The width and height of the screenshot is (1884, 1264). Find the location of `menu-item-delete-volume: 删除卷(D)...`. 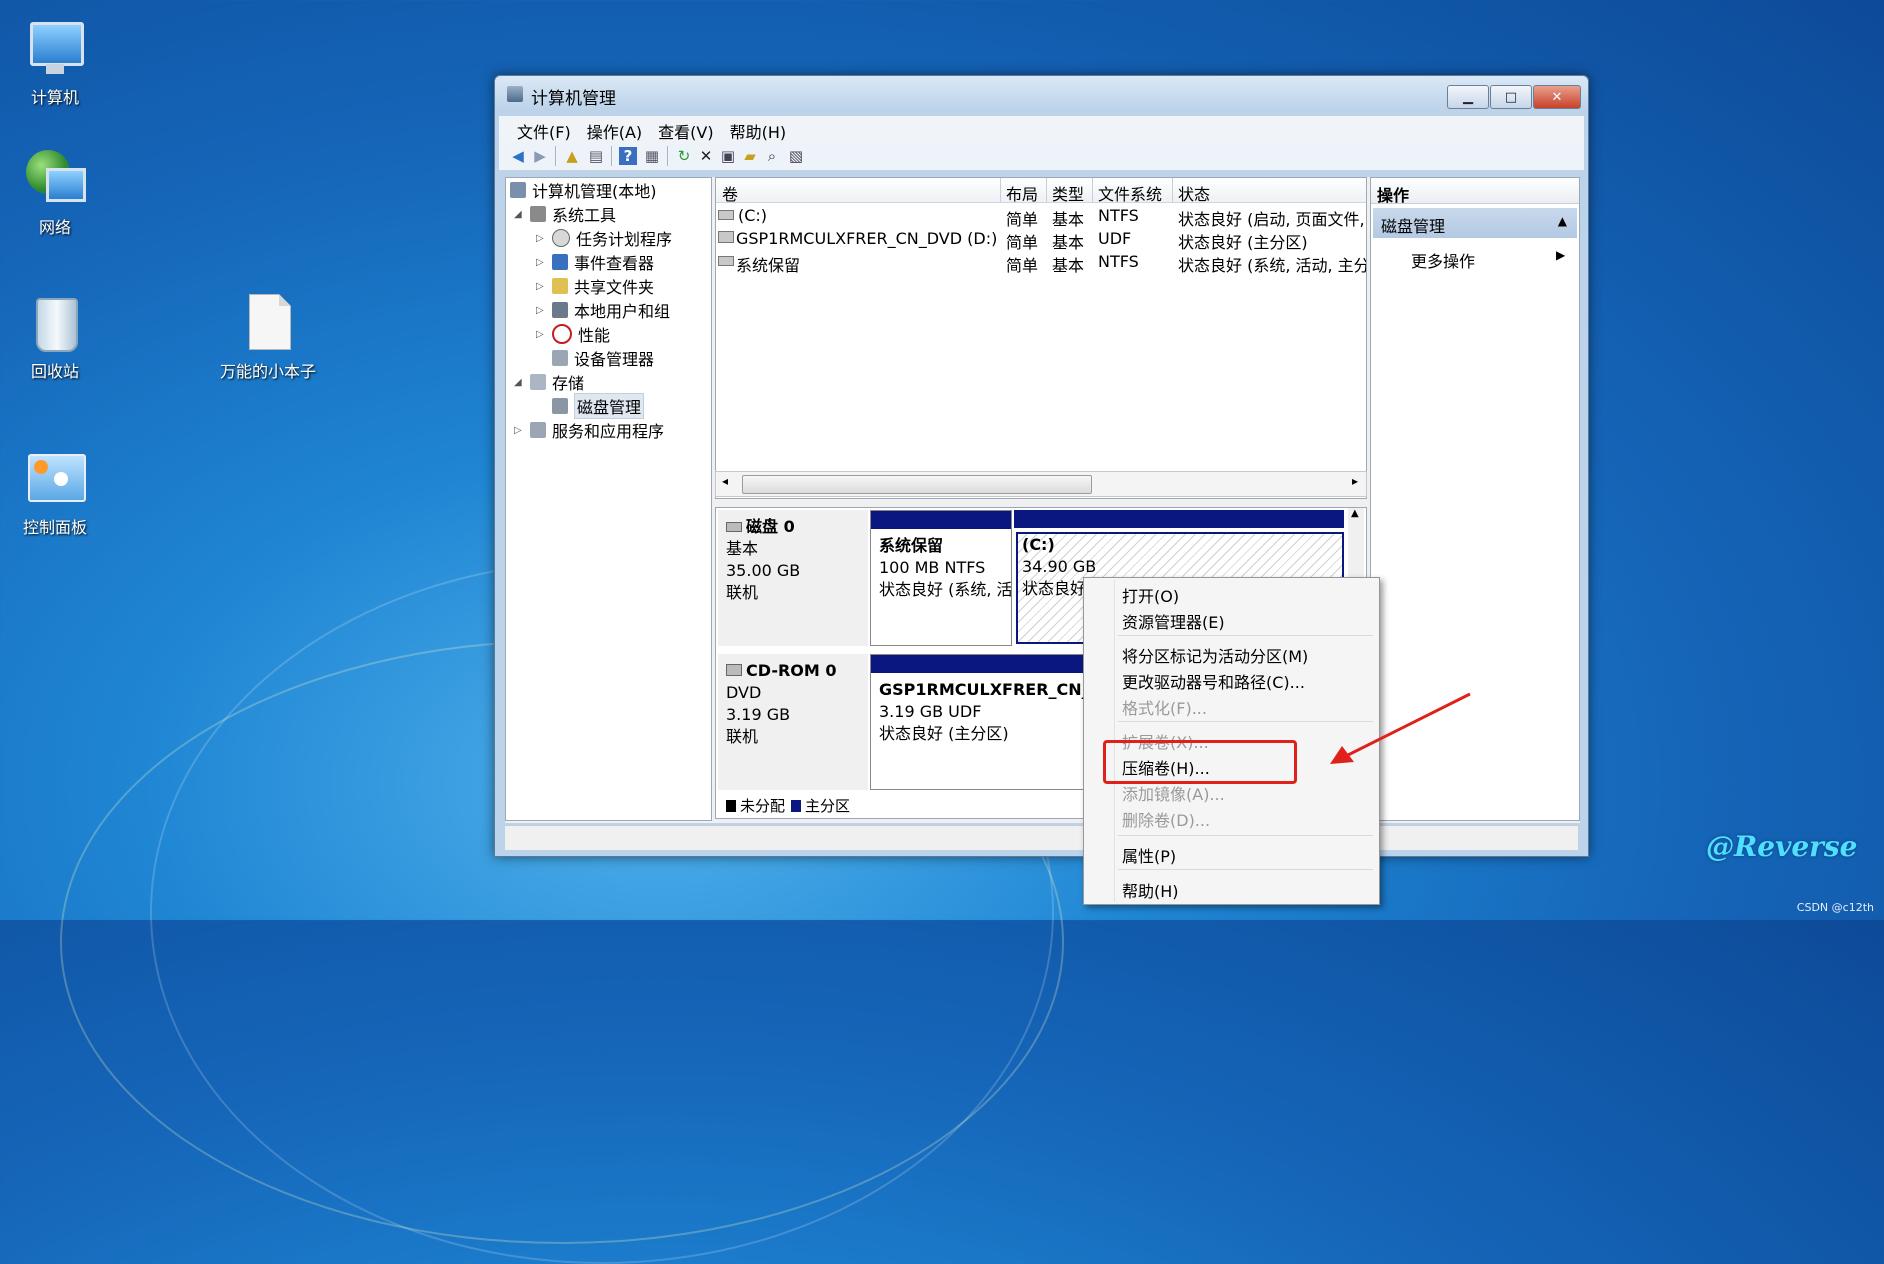

menu-item-delete-volume: 删除卷(D)... is located at coordinates (1166, 819).